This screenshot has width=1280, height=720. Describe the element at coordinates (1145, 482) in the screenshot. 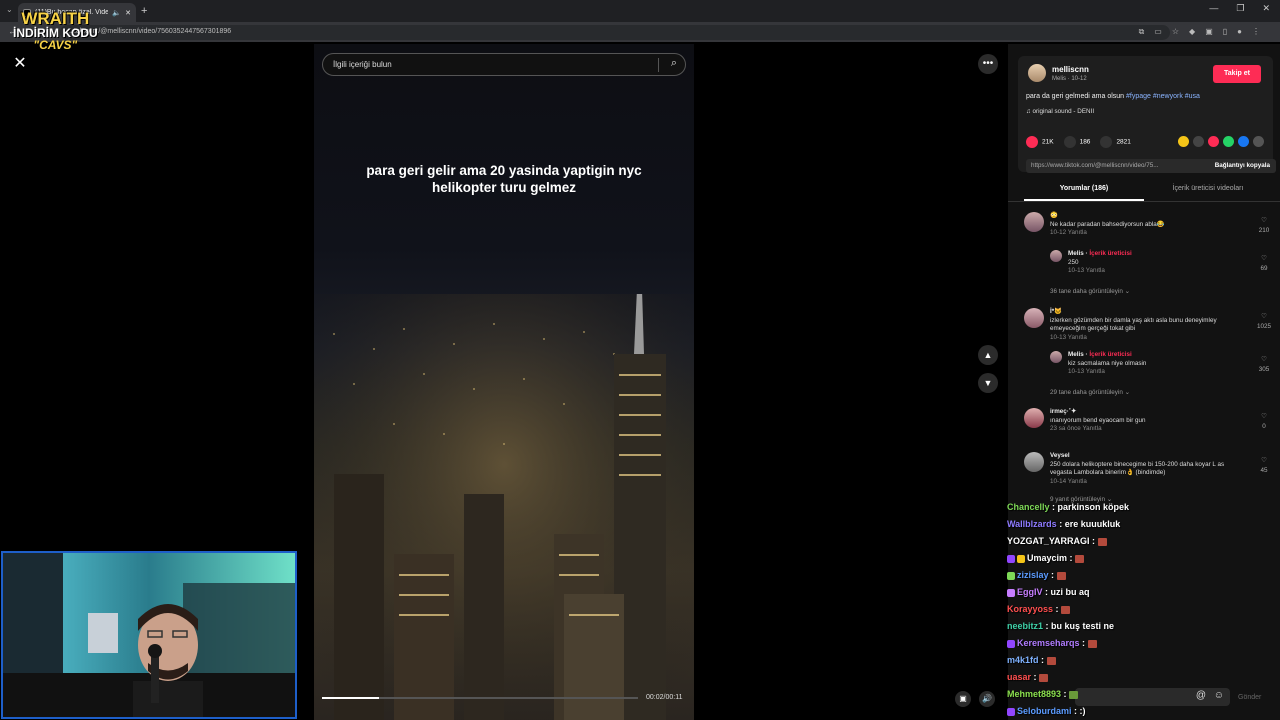

I see `comment-meta: 10-14 Yanıtla` at that location.